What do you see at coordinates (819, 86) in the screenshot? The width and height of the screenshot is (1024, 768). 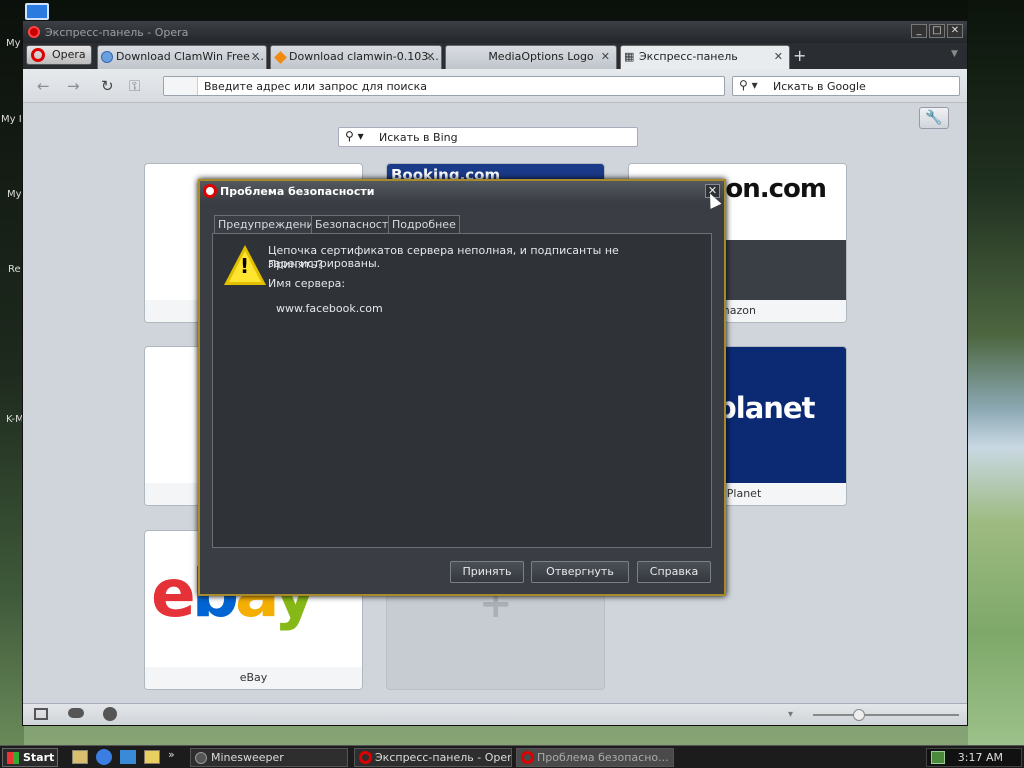 I see `search-input: Искать в Google` at bounding box center [819, 86].